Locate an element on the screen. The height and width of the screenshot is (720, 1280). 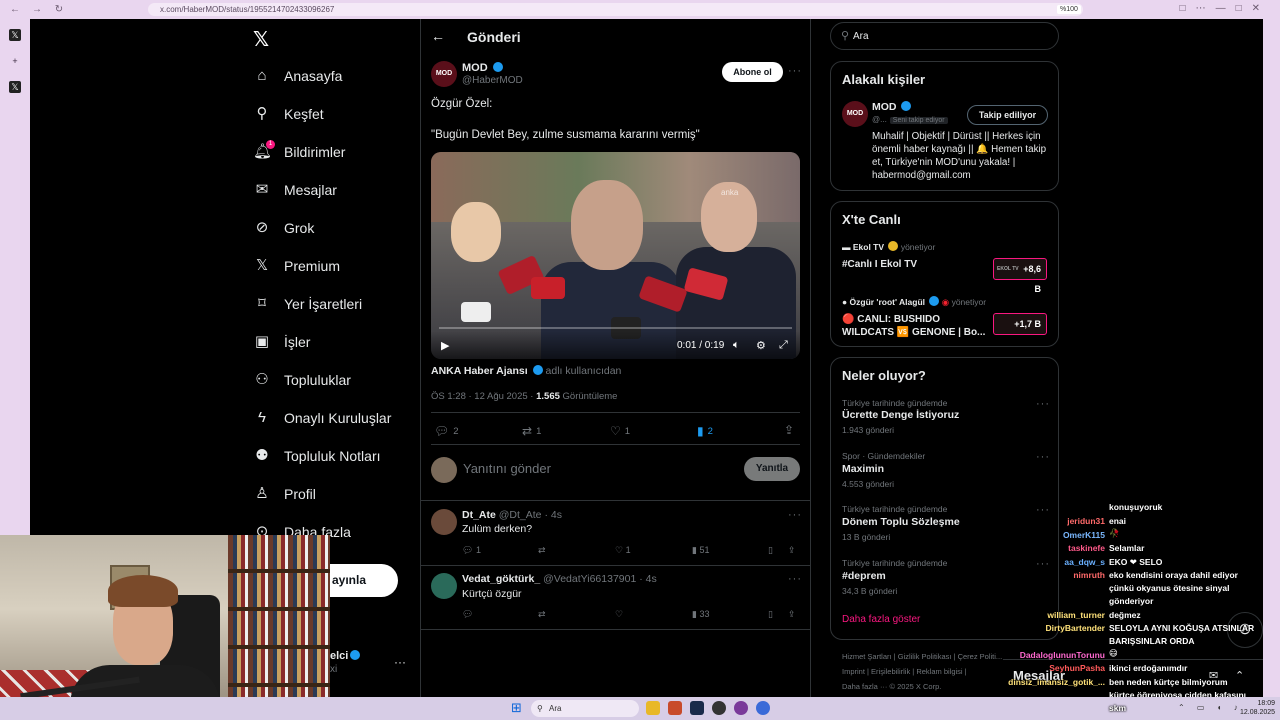
nav-item-notifications: 🔔︎ 1 Bildirimler is located at coordinates (299, 152).